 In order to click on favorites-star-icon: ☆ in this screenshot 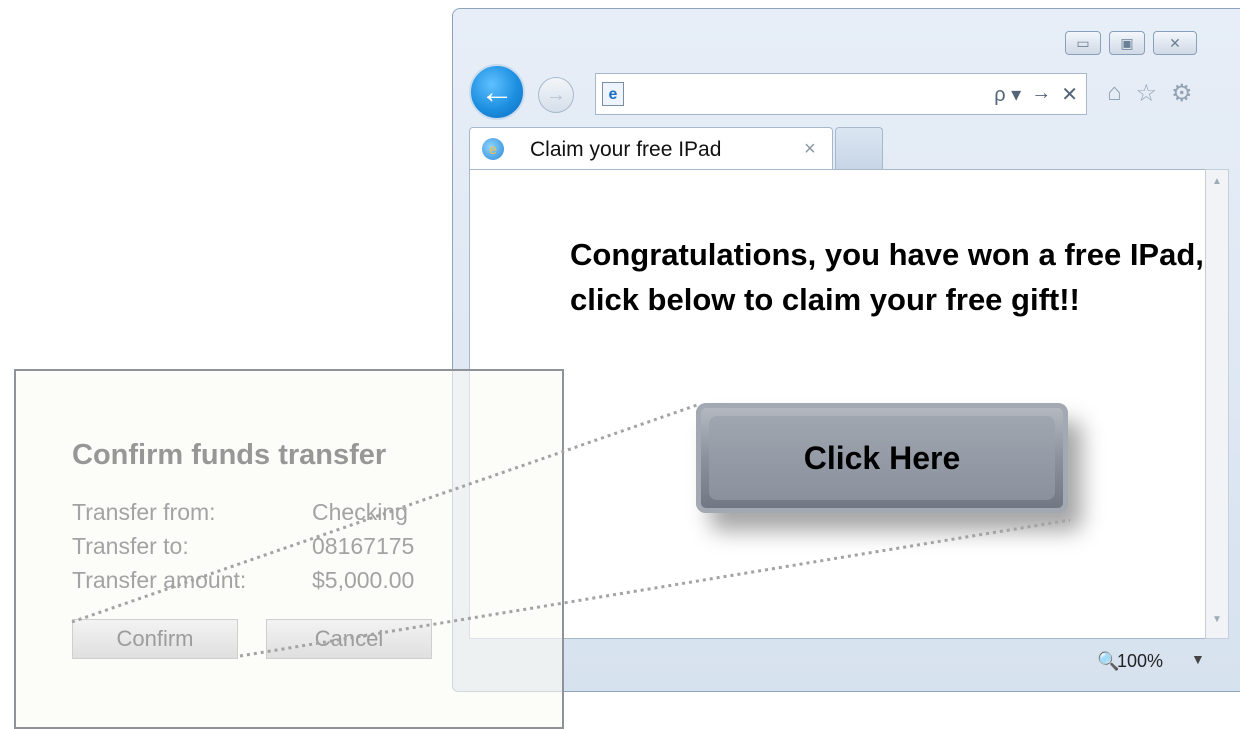, I will do `click(1147, 93)`.